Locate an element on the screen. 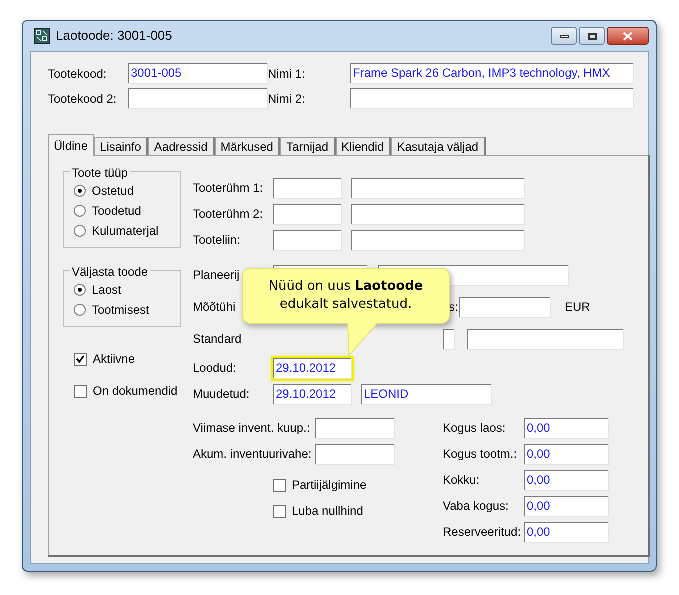 Image resolution: width=679 pixels, height=595 pixels. field-label: Toodetud is located at coordinates (117, 211).